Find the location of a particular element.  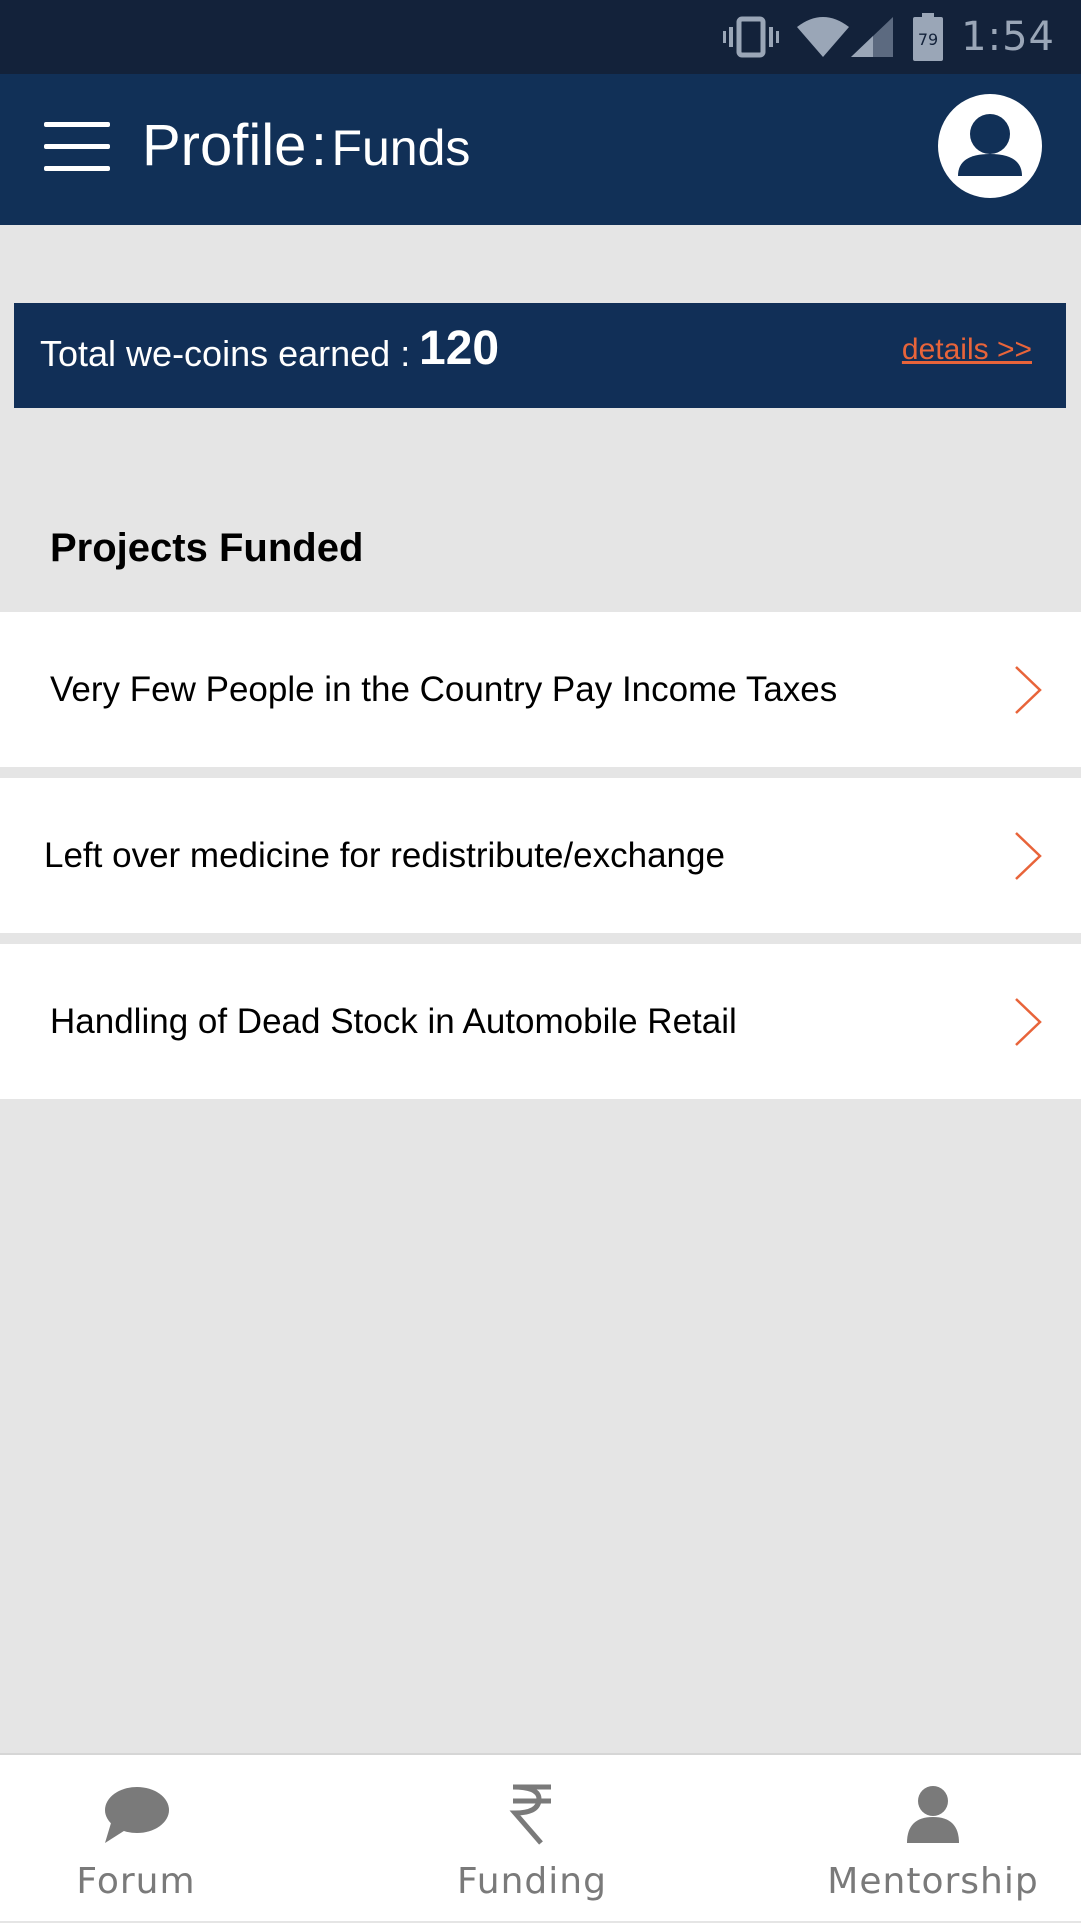

nav-funding: Funding is located at coordinates (532, 1839).